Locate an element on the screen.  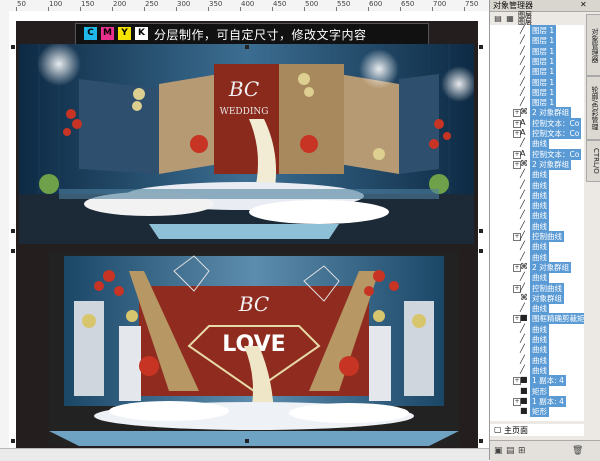
cmyk-y-swatch: Y is located at coordinates (124, 33).